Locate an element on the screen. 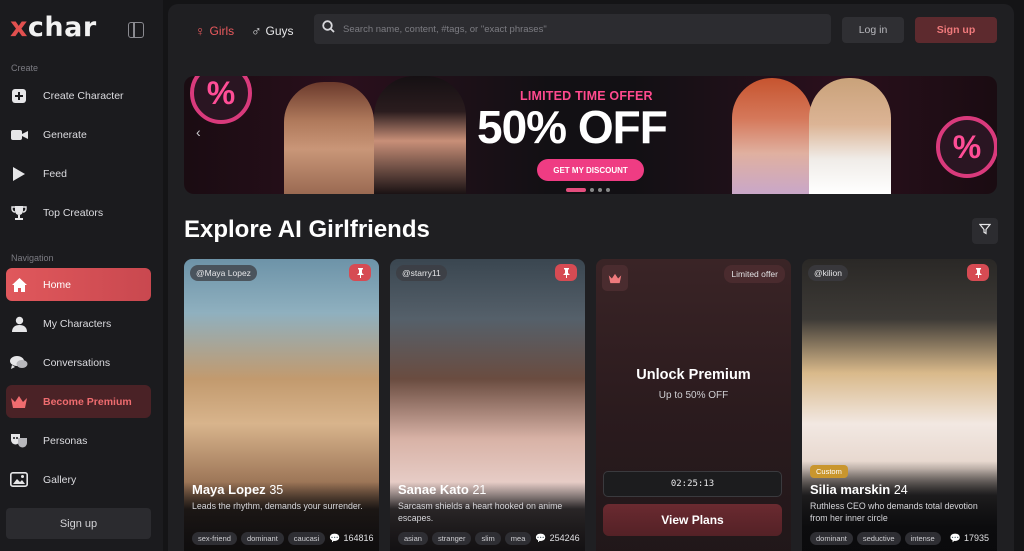  sidebar-signup-button: Sign up is located at coordinates (78, 523).